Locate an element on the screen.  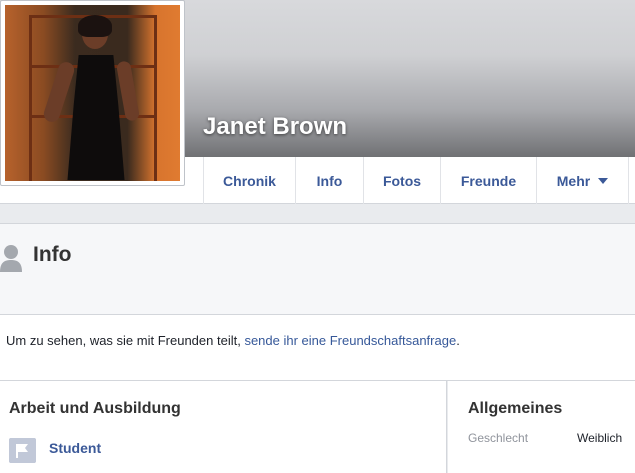
friend-request-prefix: Um zu sehen, was sie mit Freunden teilt, is located at coordinates (125, 340).